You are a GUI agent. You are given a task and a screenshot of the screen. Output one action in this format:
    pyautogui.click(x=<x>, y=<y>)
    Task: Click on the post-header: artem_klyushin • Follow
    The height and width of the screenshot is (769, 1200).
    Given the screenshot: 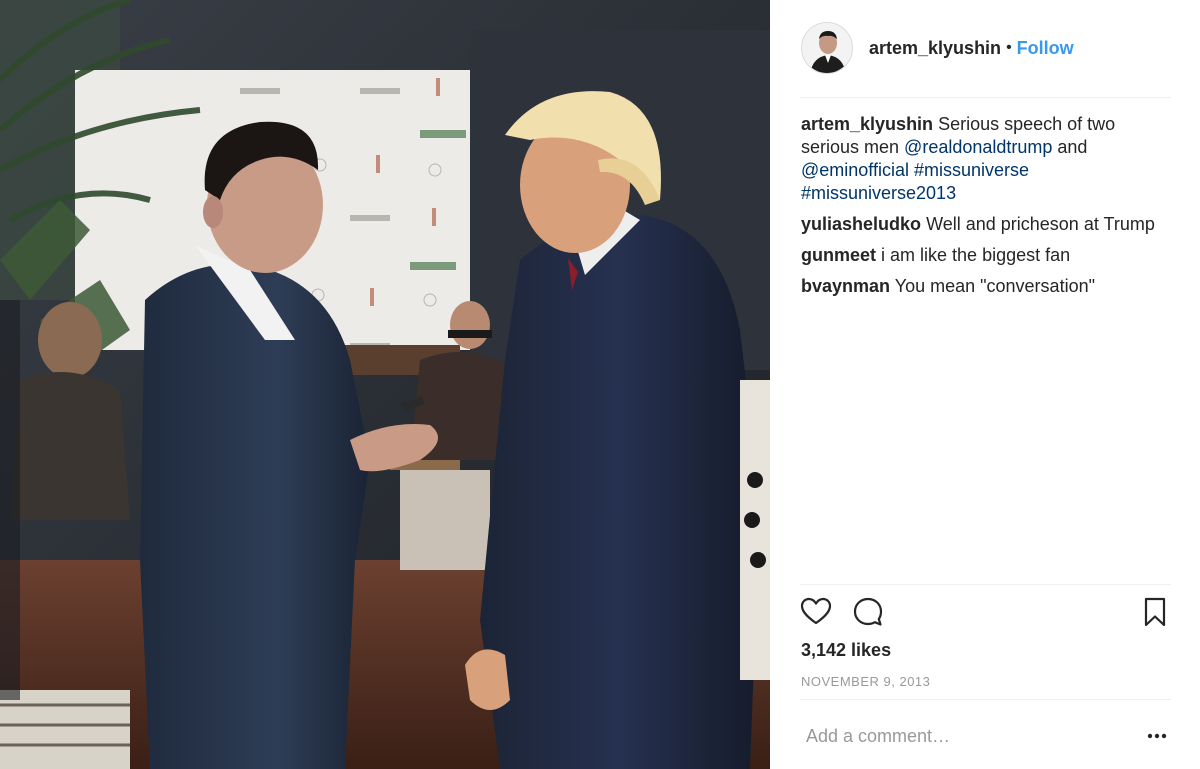 What is the action you would take?
    pyautogui.click(x=986, y=48)
    